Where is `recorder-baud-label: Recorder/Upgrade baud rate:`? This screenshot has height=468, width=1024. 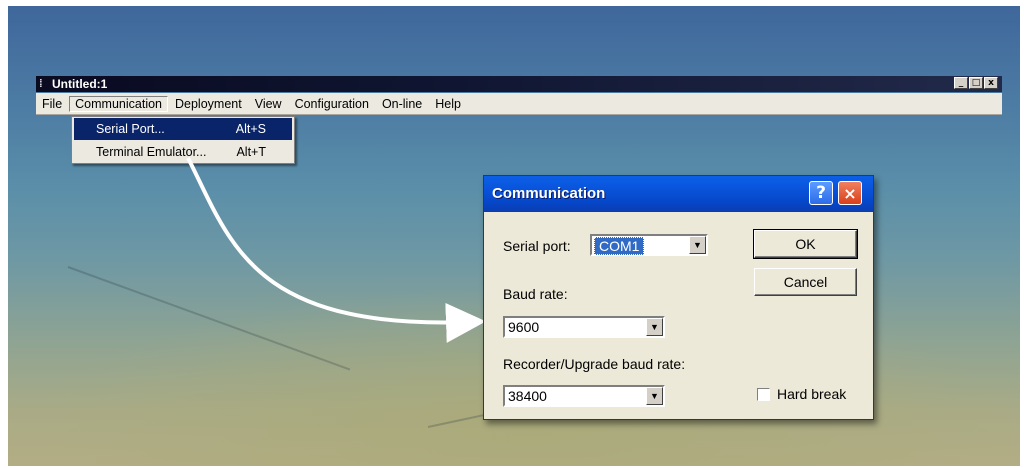 recorder-baud-label: Recorder/Upgrade baud rate: is located at coordinates (594, 364).